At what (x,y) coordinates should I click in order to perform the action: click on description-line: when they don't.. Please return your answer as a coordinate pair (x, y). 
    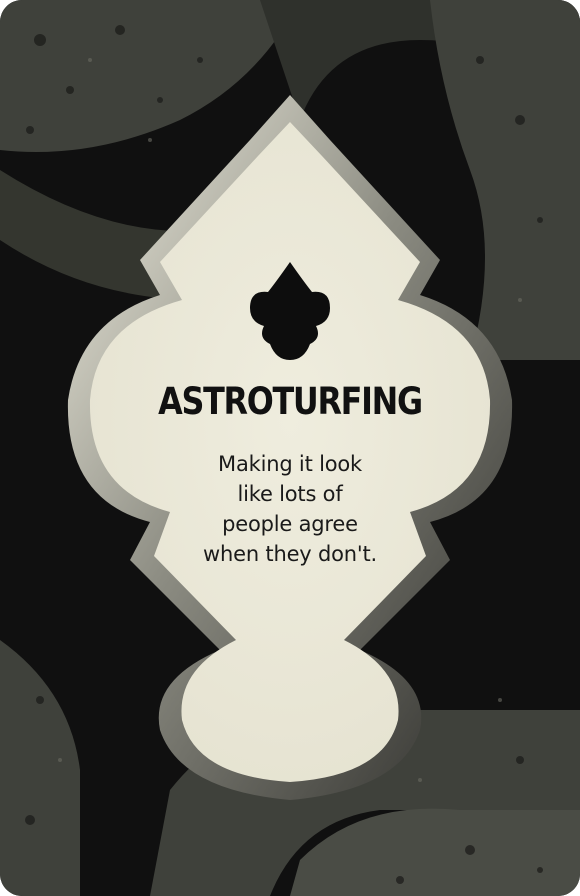
    Looking at the image, I should click on (290, 554).